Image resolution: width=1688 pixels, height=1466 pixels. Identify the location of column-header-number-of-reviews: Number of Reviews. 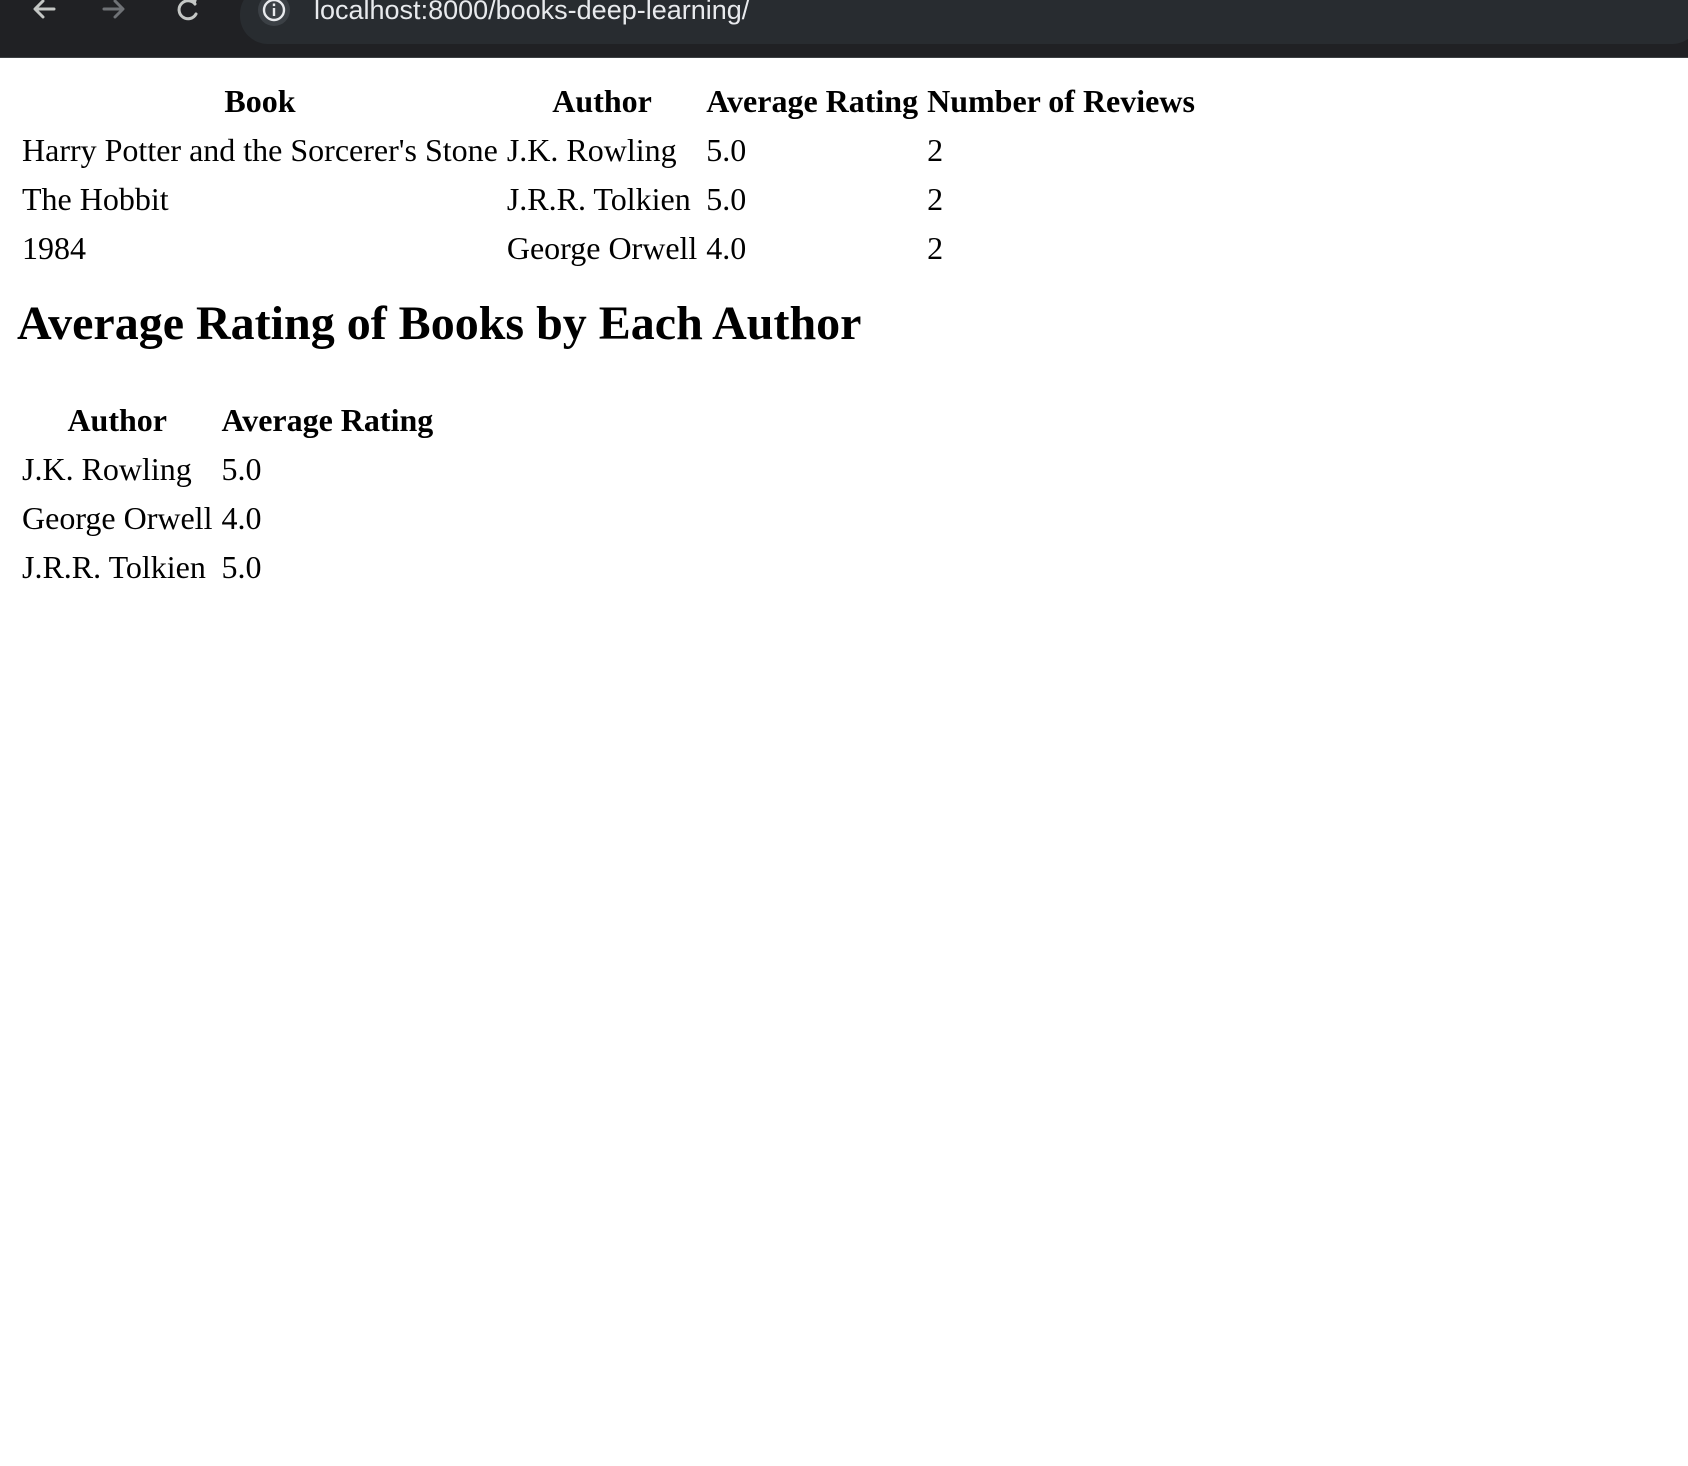
(1061, 101).